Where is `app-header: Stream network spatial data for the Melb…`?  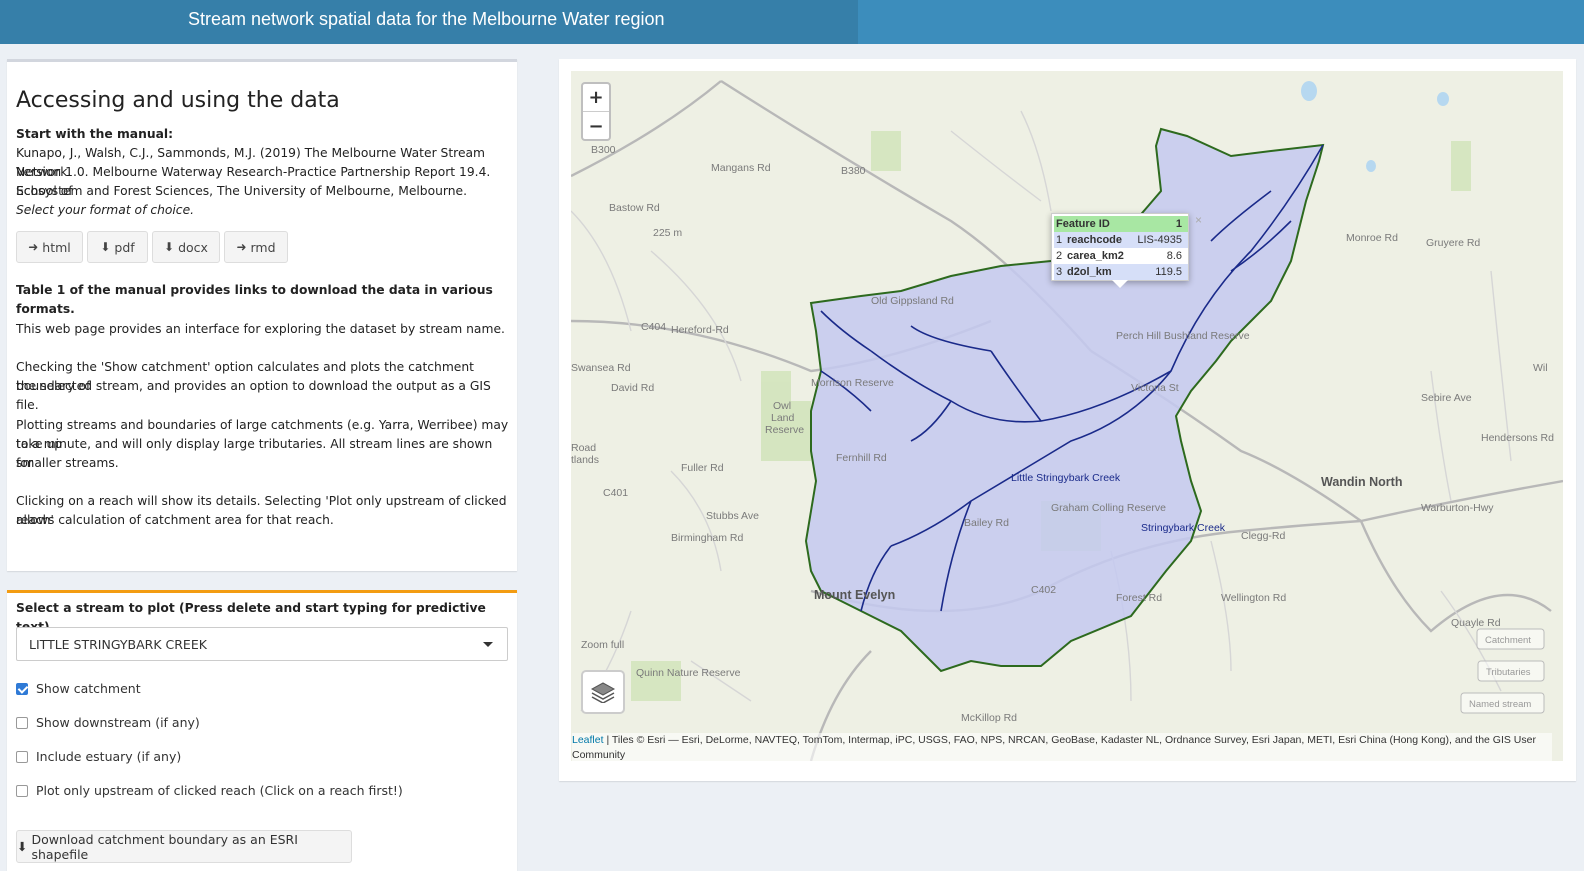
app-header: Stream network spatial data for the Melb… is located at coordinates (792, 22).